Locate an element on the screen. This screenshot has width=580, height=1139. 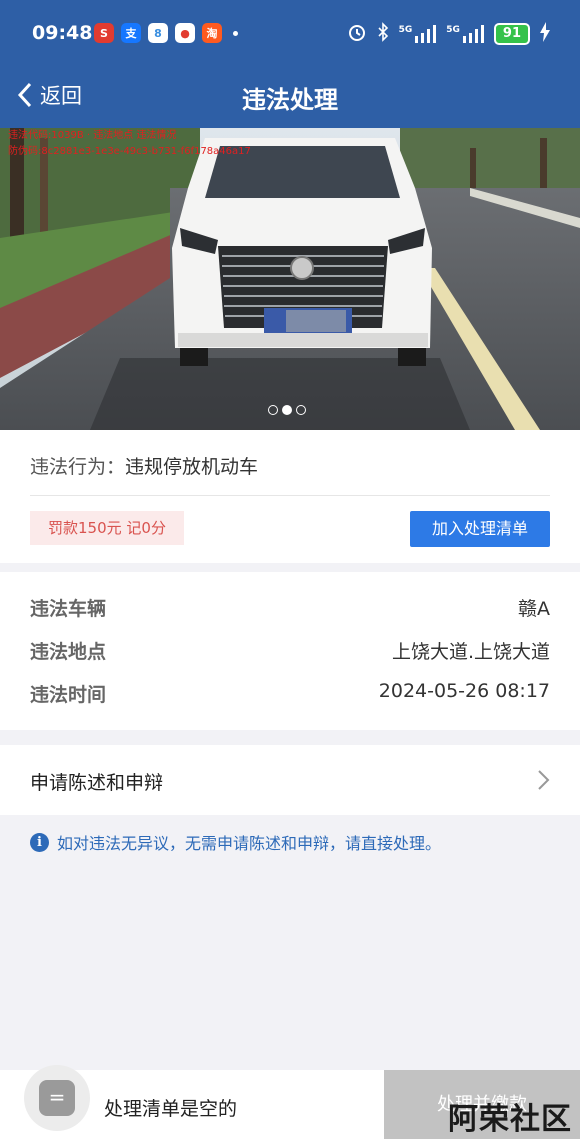
detail-value: 上饶大道.上饶大道 is located at coordinates (470, 652).